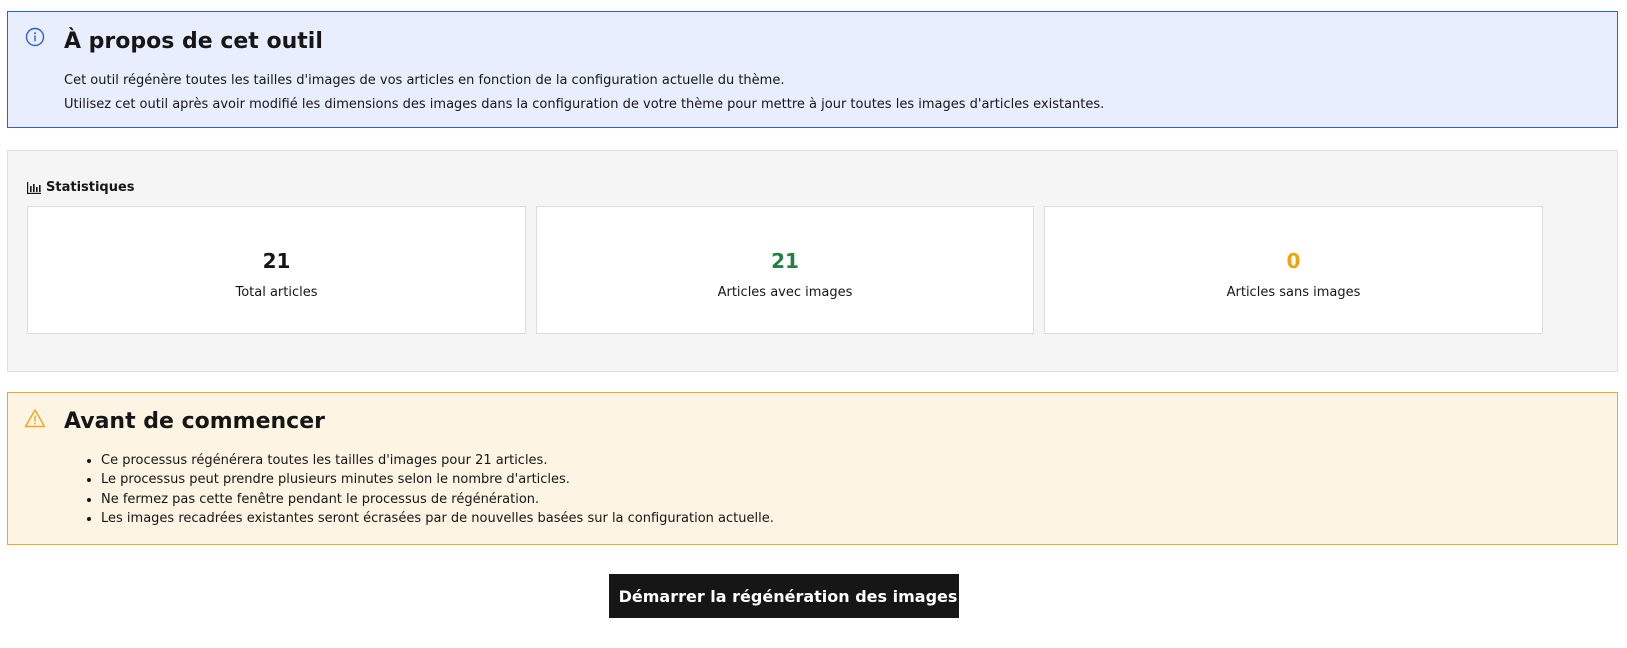 The image size is (1627, 648). I want to click on warning-icon, so click(35, 418).